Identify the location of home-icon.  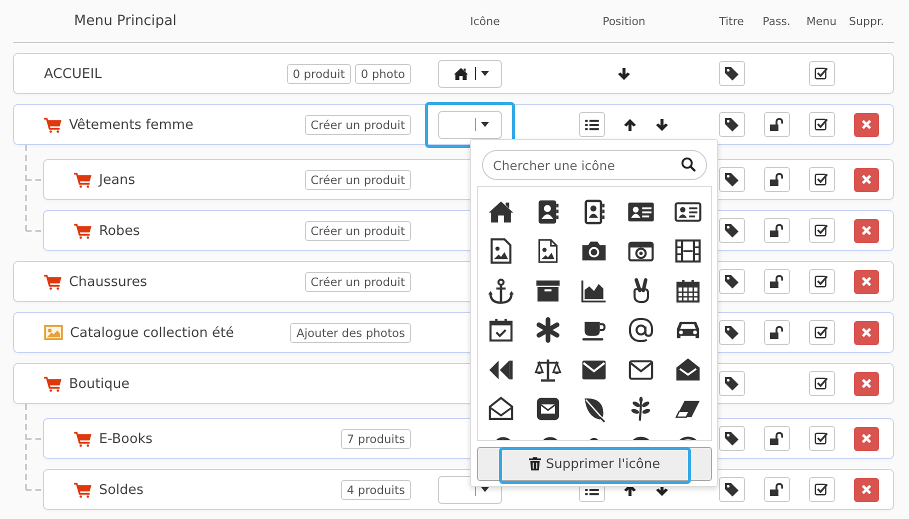
(460, 74).